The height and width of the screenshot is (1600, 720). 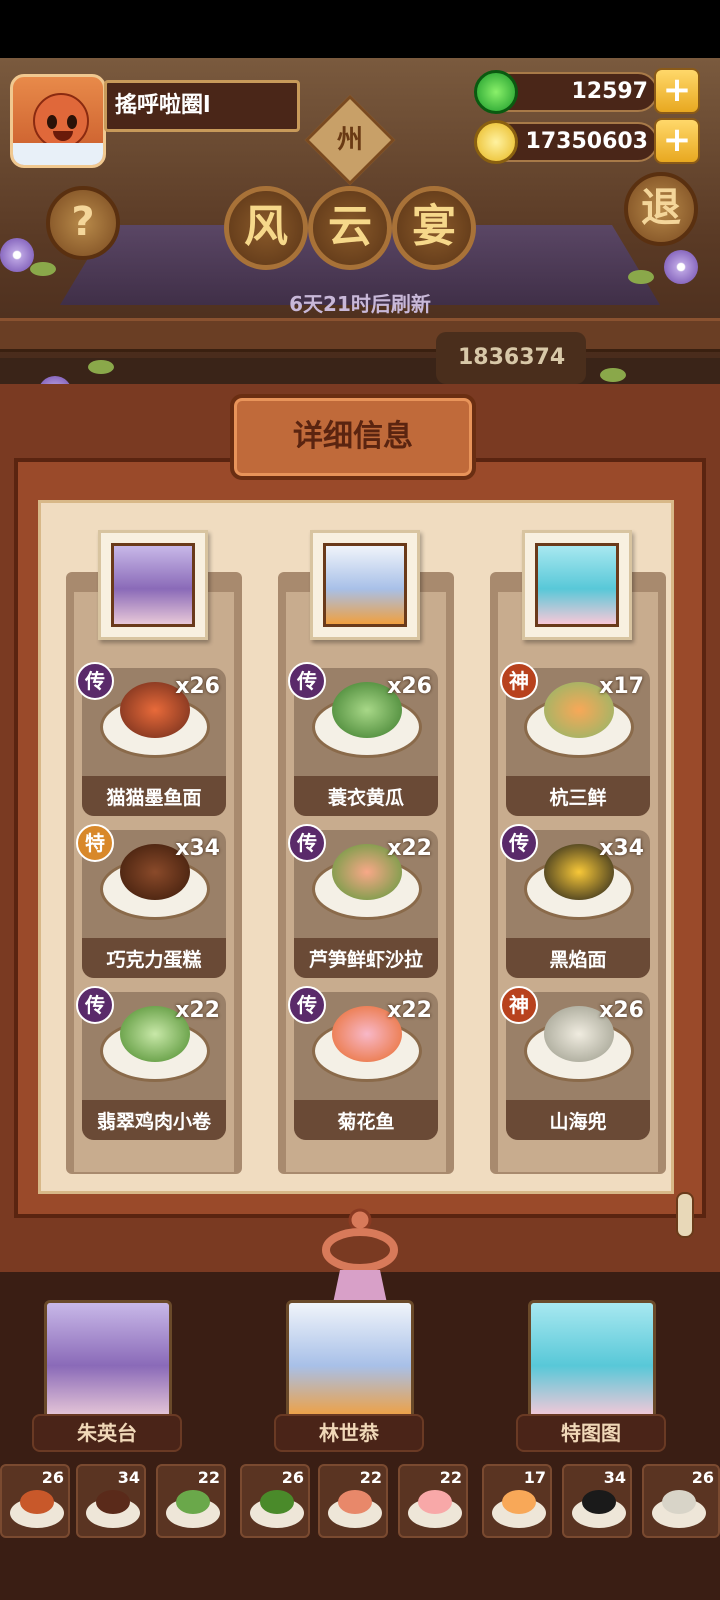 What do you see at coordinates (202, 106) in the screenshot?
I see `player-name: 搖呼啦圈l` at bounding box center [202, 106].